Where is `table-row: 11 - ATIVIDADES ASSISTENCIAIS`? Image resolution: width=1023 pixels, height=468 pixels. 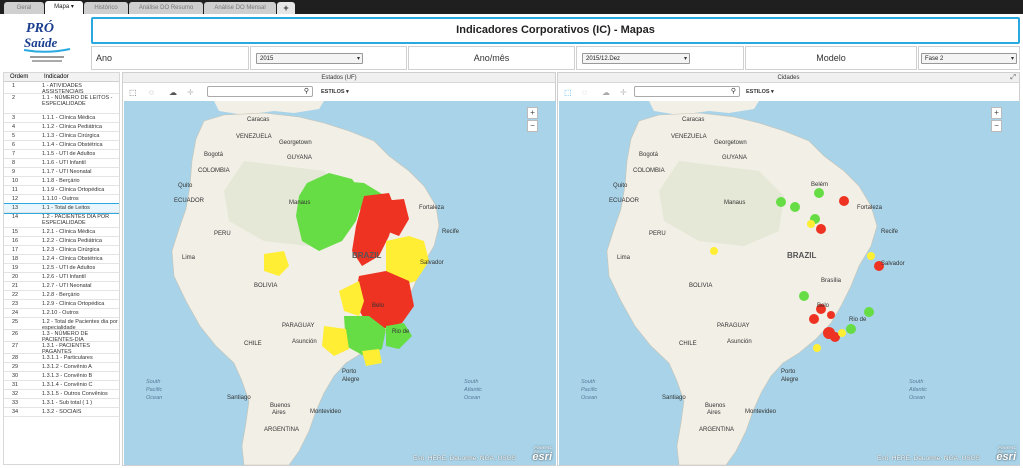
table-row: 11 - ATIVIDADES ASSISTENCIAIS is located at coordinates (61, 88).